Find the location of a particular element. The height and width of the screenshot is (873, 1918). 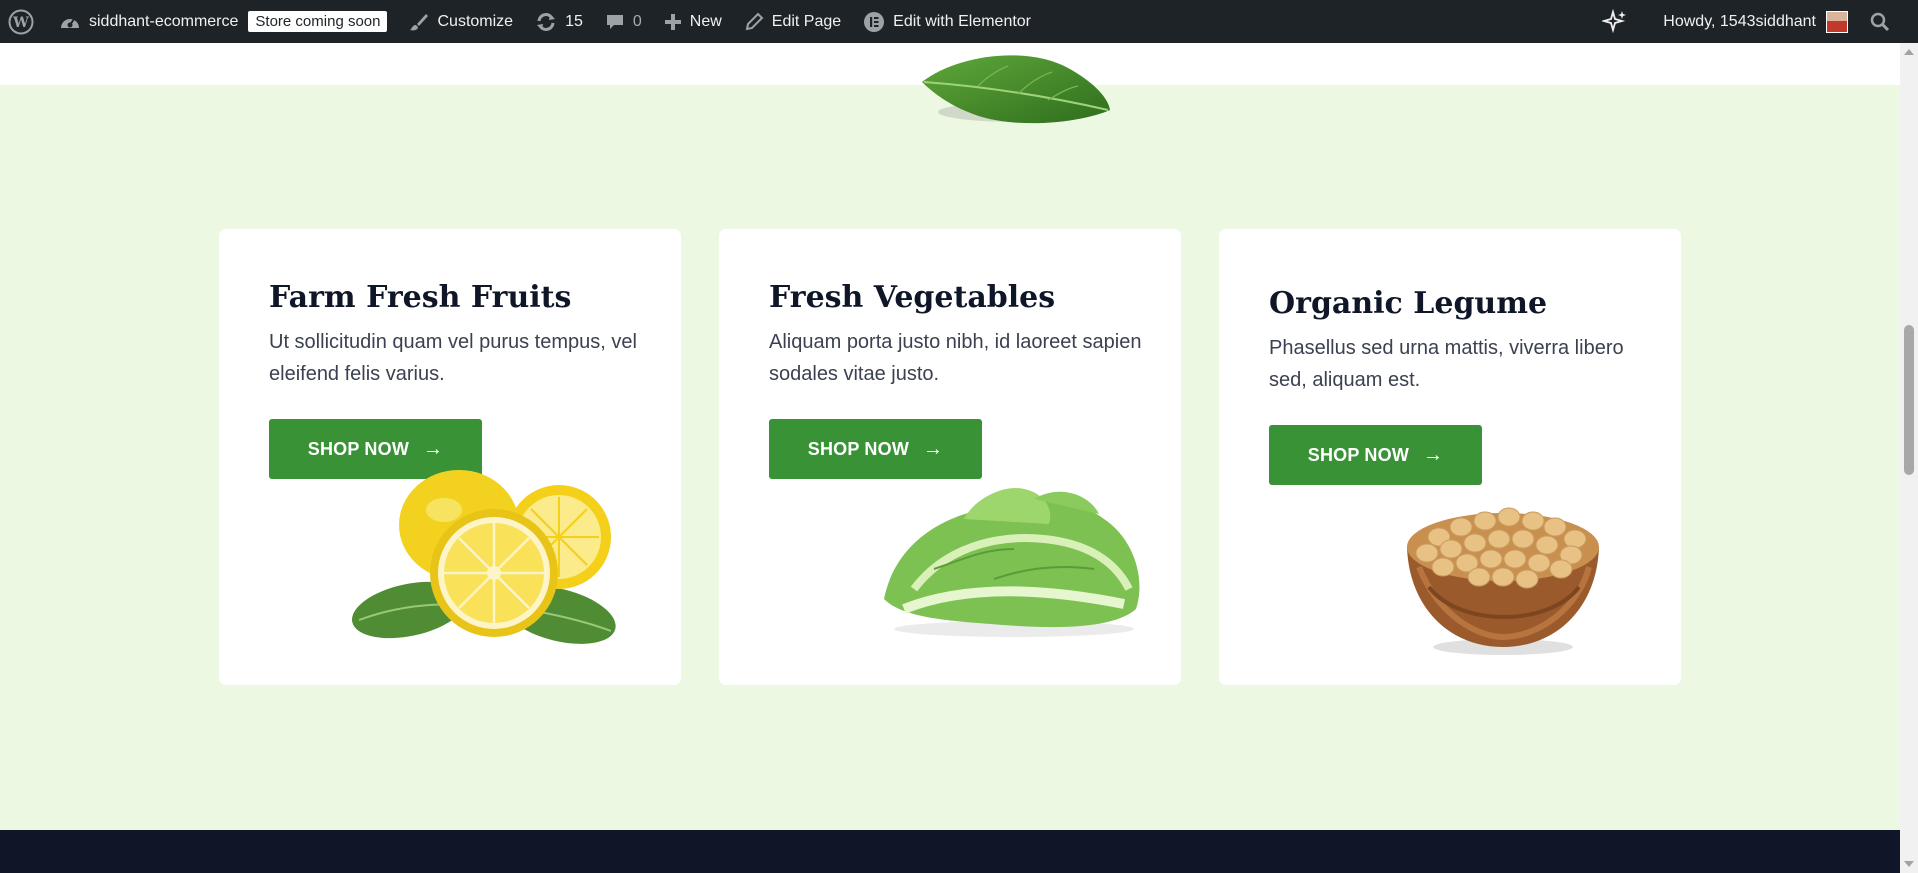

basil-leaf-icon is located at coordinates (1016, 89).